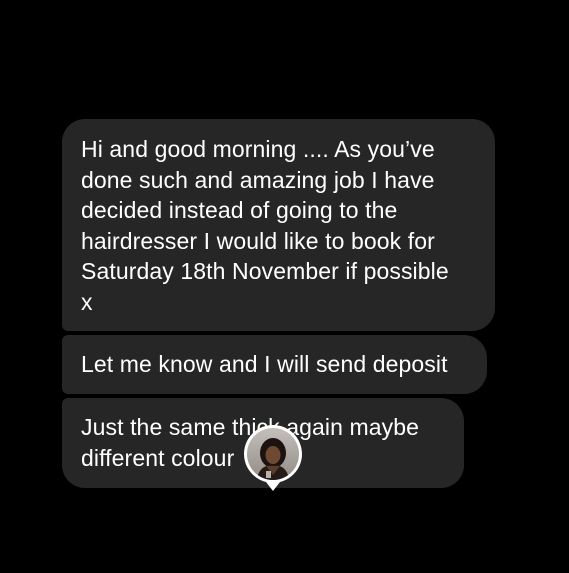  I want to click on seen-avatar, so click(273, 458).